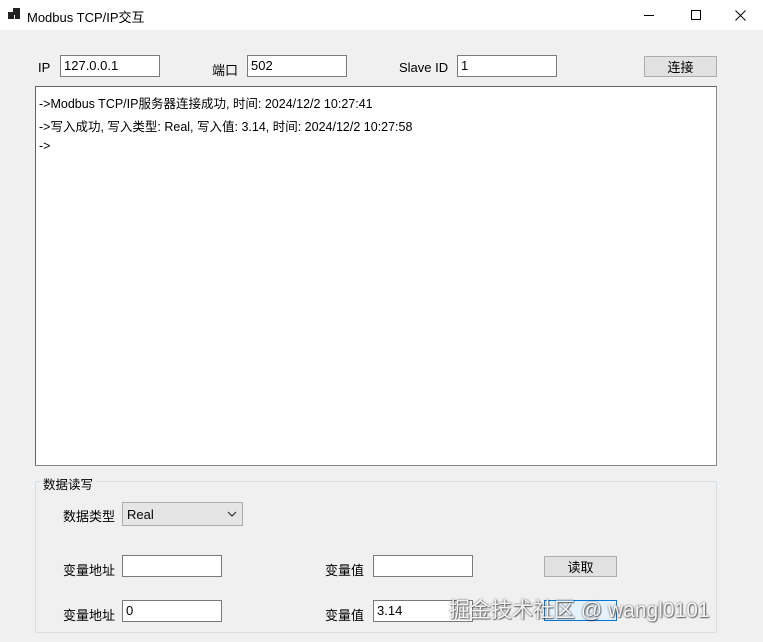 Image resolution: width=763 pixels, height=642 pixels. I want to click on slave-id-input: 1, so click(507, 66).